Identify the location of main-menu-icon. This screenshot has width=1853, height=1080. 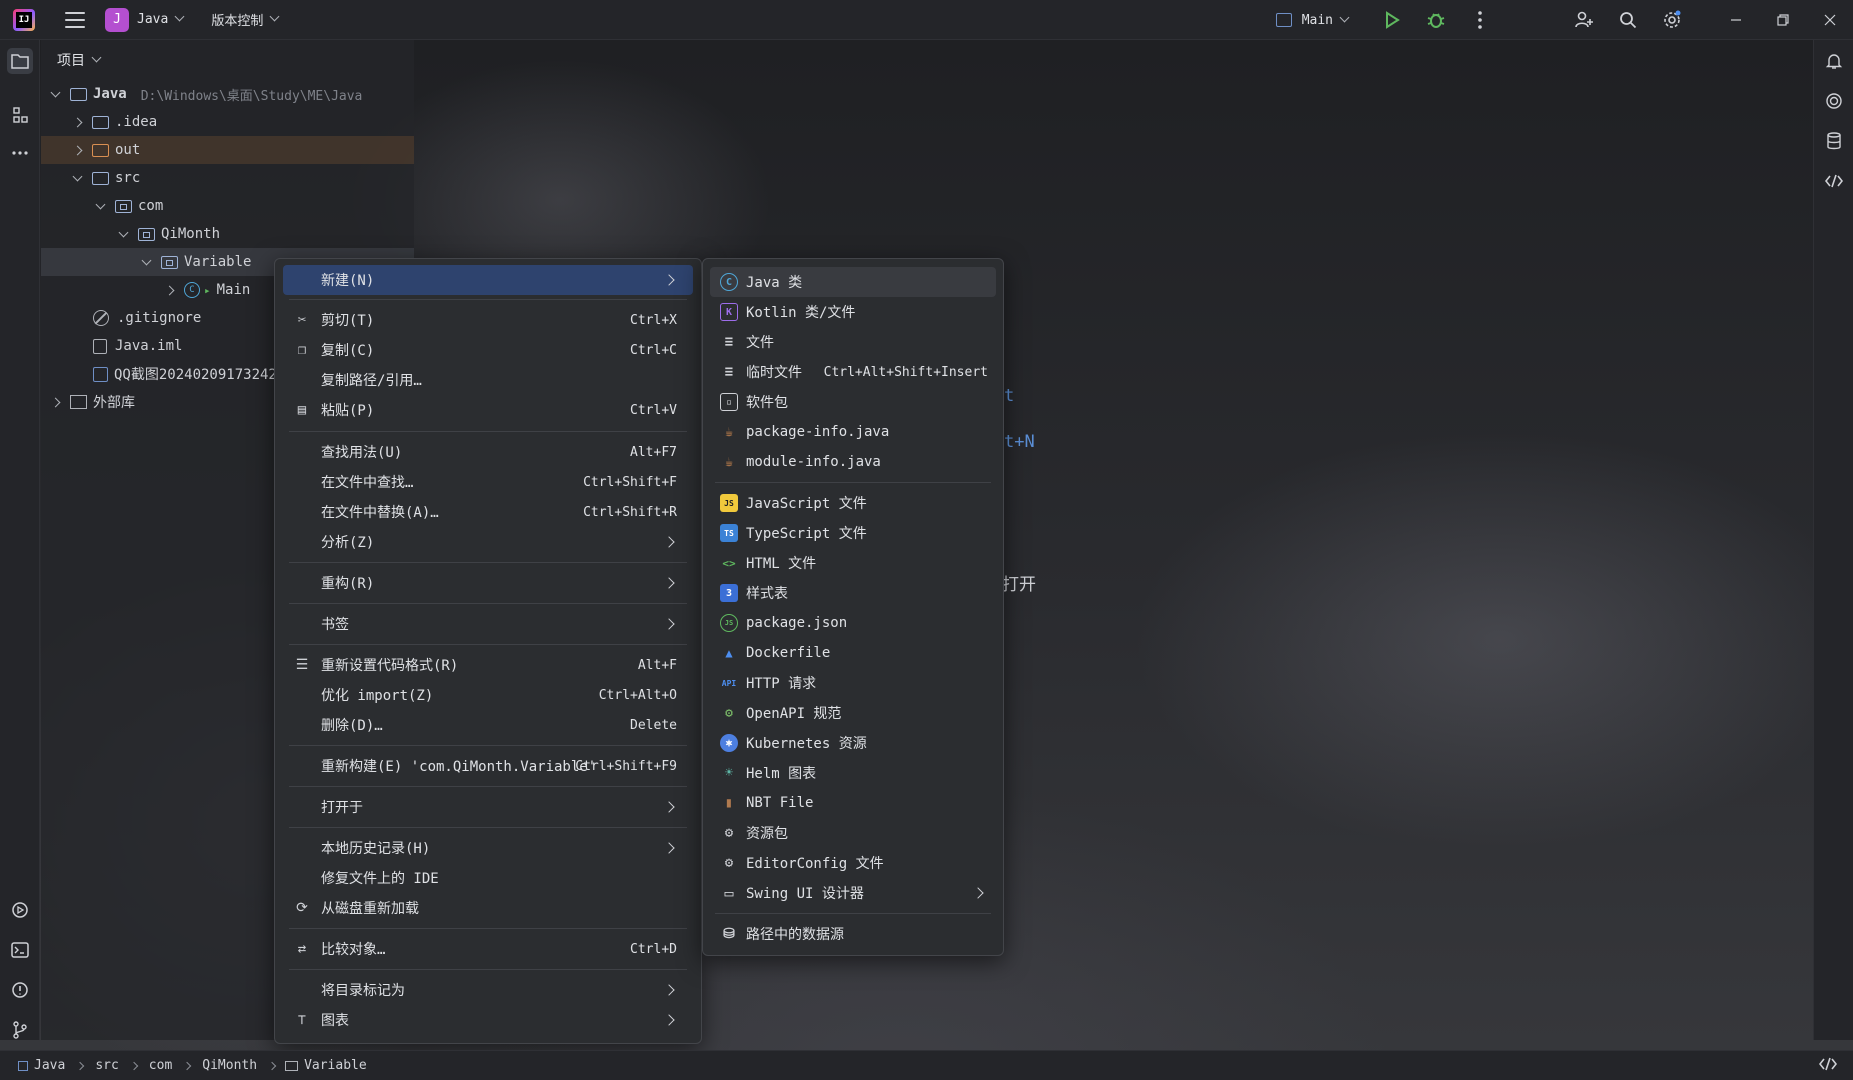
(75, 19).